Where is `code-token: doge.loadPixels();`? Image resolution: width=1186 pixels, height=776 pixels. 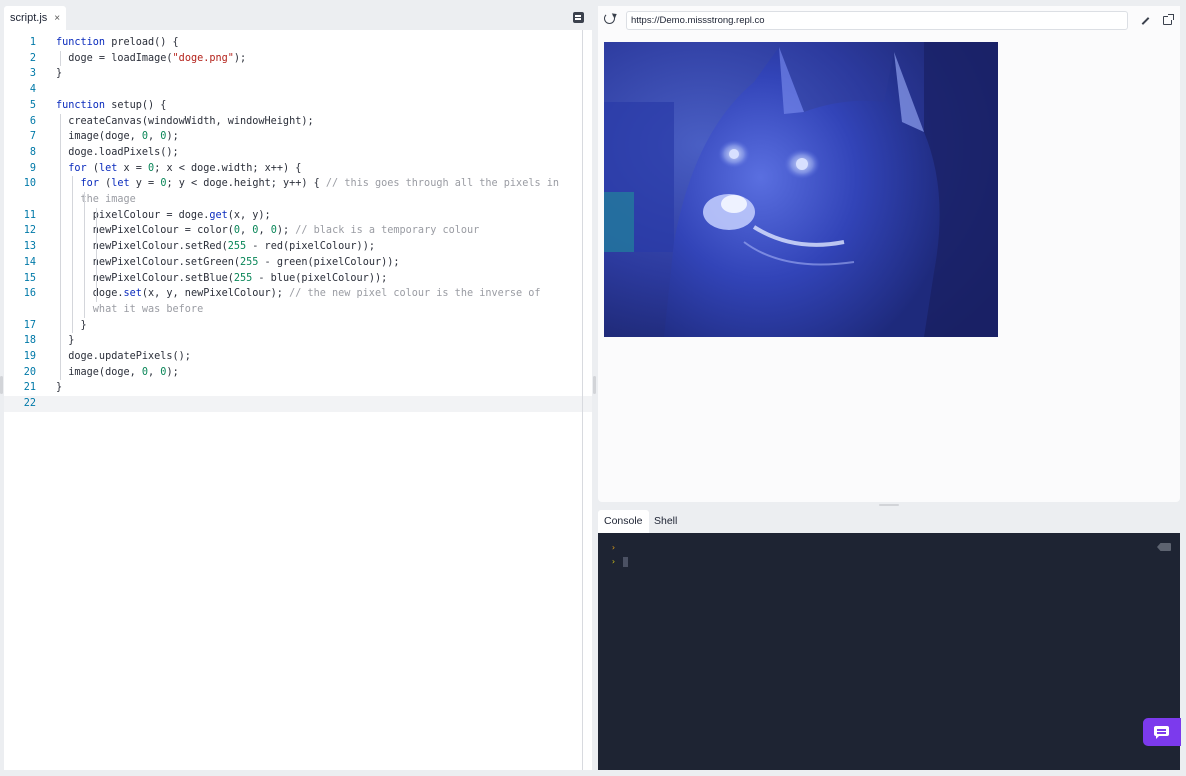
code-token: doge.loadPixels(); is located at coordinates (117, 152).